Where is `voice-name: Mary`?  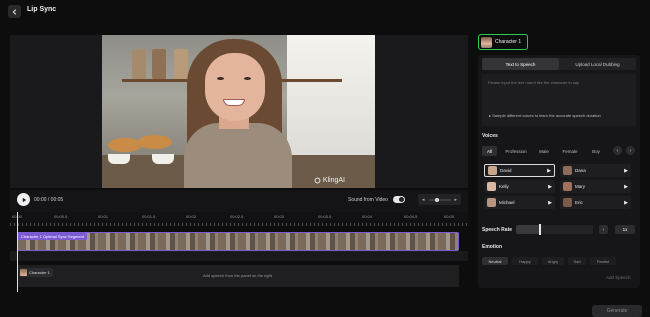
voice-name: Mary is located at coordinates (580, 186).